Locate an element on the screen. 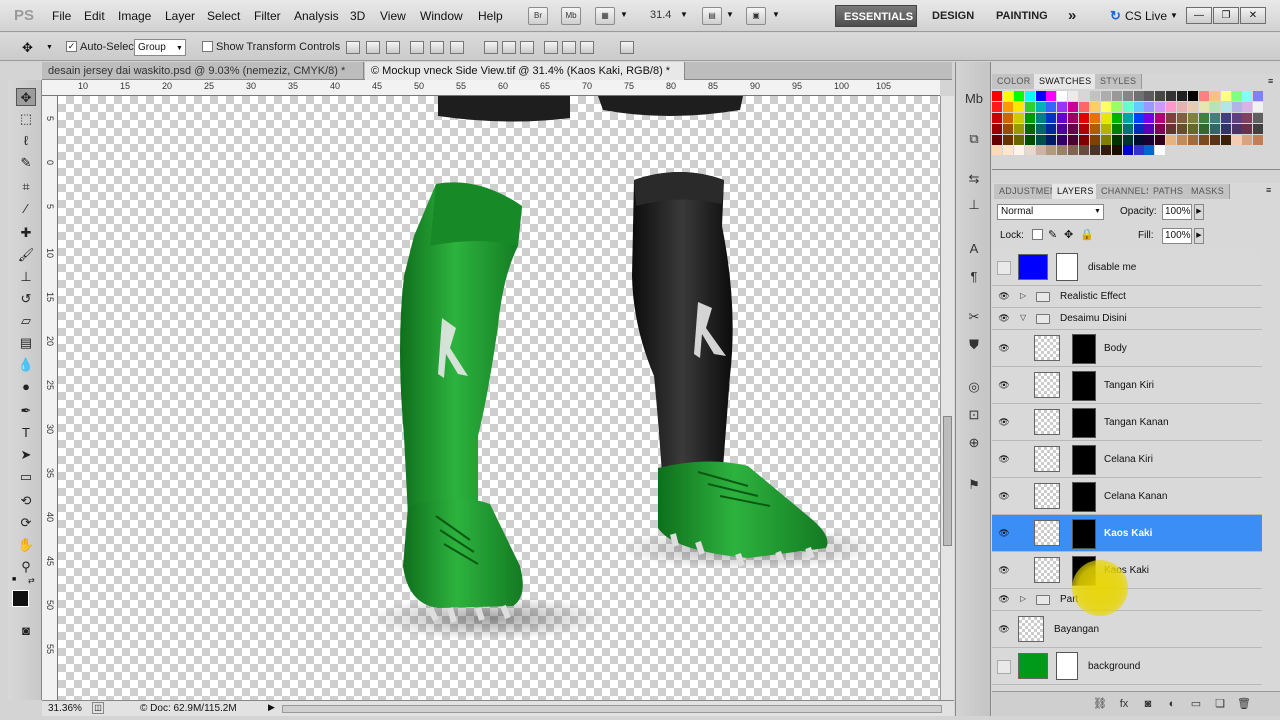 Image resolution: width=1280 pixels, height=720 pixels. menu-window: Window is located at coordinates (441, 16).